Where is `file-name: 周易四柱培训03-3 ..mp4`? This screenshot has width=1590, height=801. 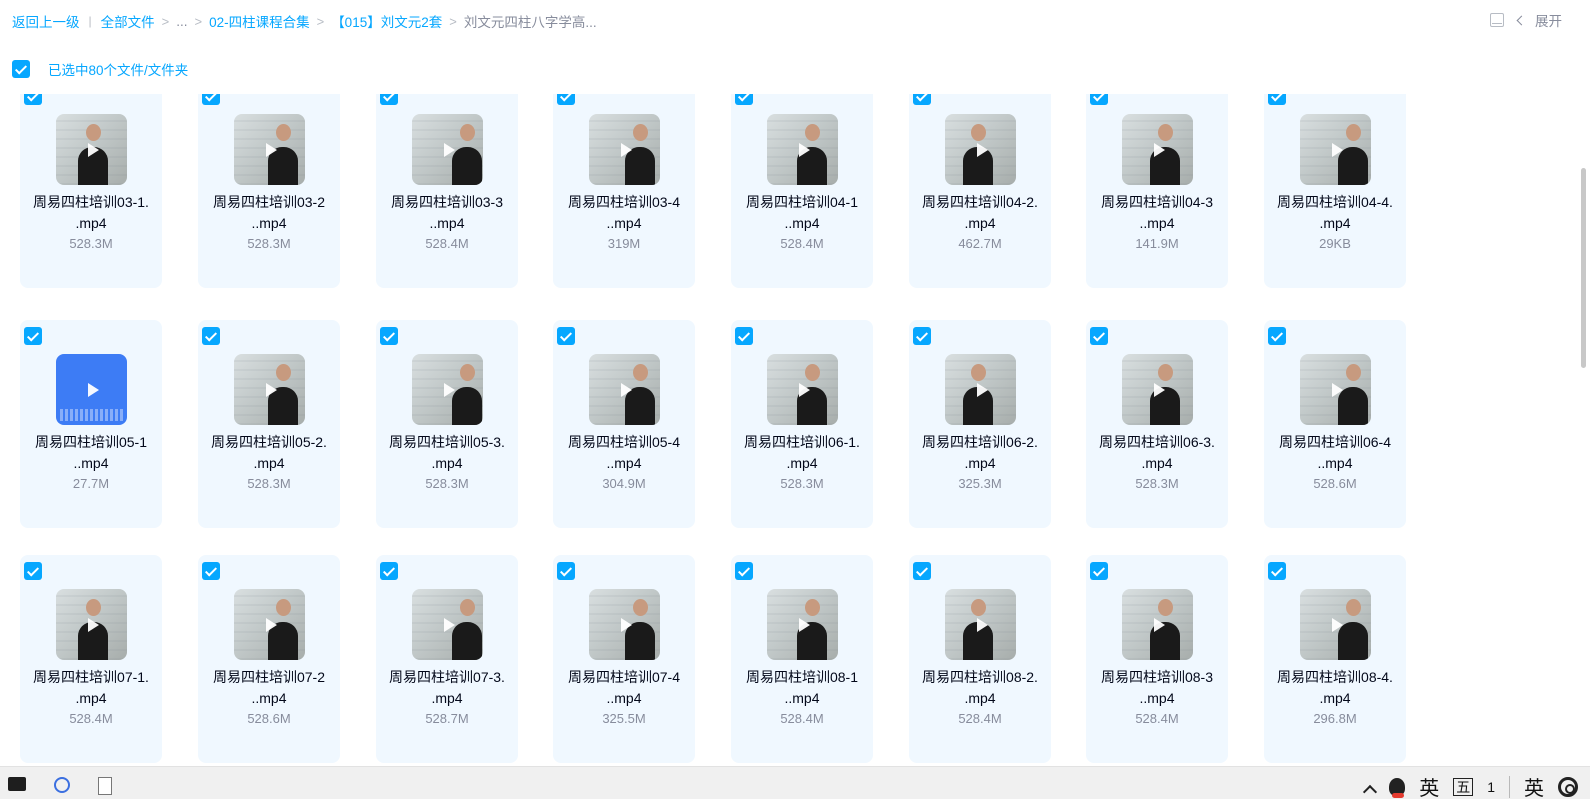
file-name: 周易四柱培训03-3 ..mp4 is located at coordinates (447, 213).